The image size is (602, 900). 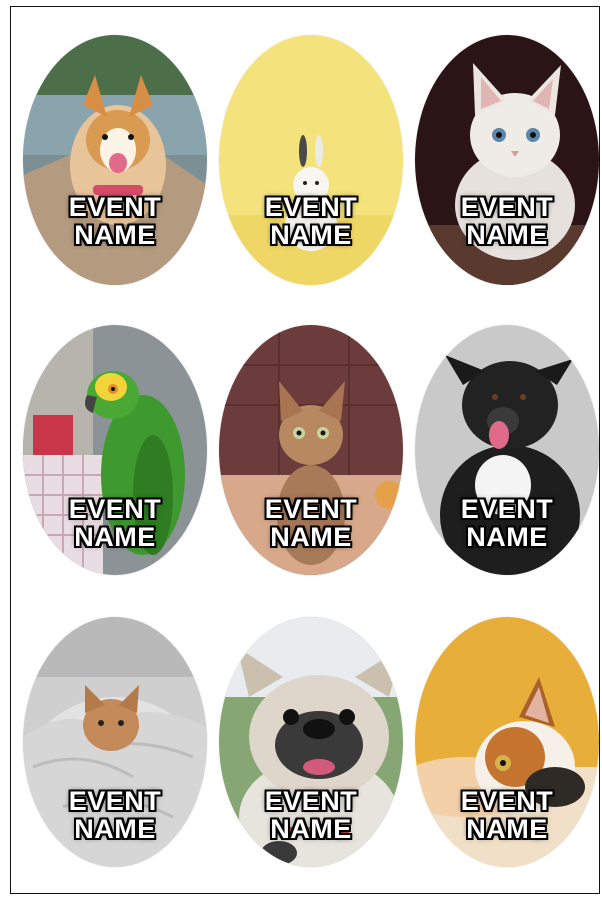 What do you see at coordinates (115, 450) in the screenshot?
I see `sticker-parrot: EVENT NAME` at bounding box center [115, 450].